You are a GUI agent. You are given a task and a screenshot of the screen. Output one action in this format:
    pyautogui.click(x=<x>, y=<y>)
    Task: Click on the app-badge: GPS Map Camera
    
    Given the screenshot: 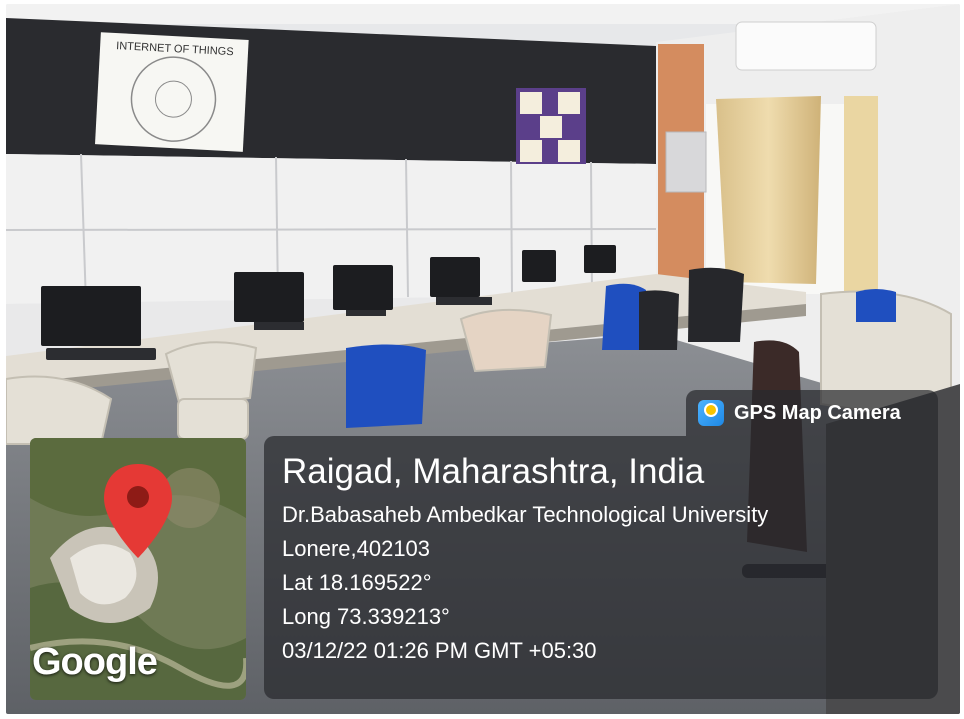 What is the action you would take?
    pyautogui.click(x=812, y=413)
    